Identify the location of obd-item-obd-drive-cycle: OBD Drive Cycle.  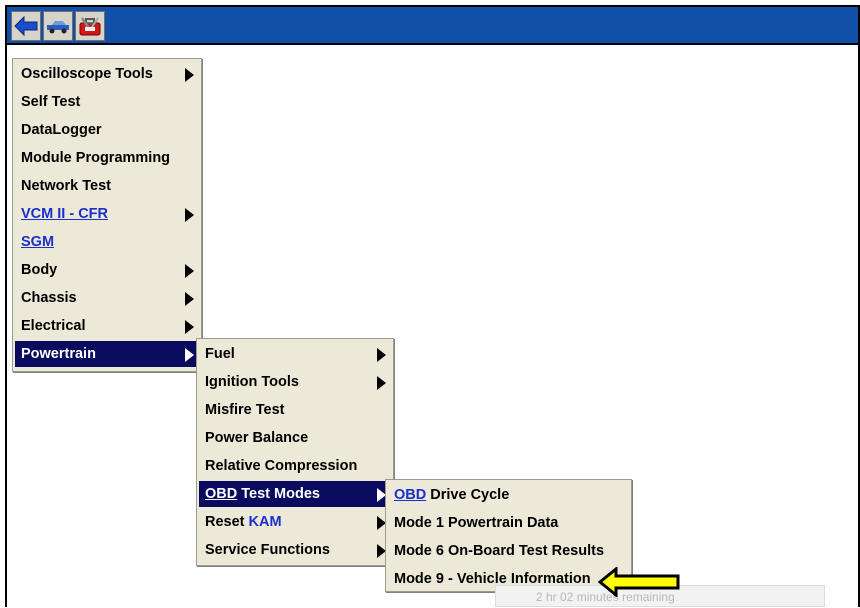
(508, 495).